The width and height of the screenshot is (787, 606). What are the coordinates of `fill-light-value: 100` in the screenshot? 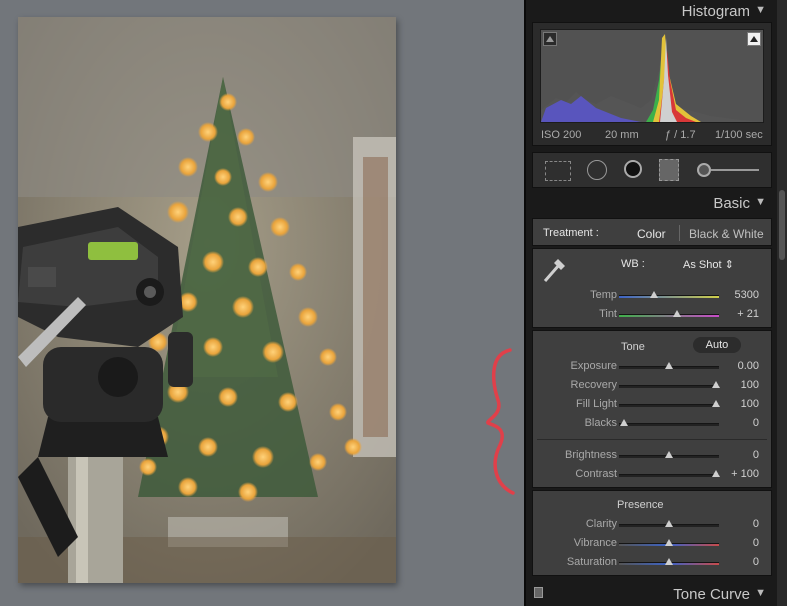 It's located at (734, 404).